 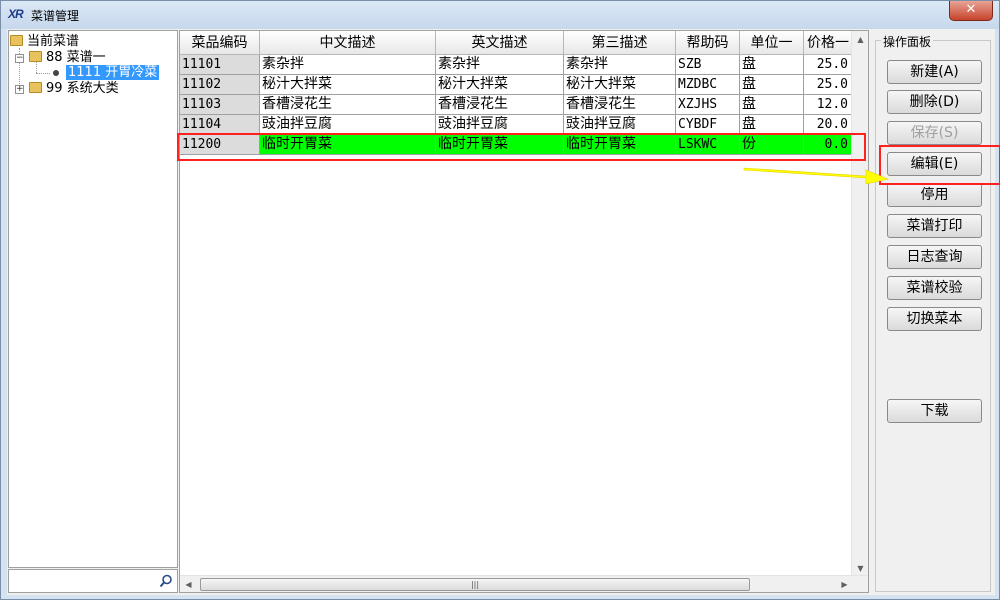 What do you see at coordinates (19, 58) in the screenshot?
I see `collapse-icon: −` at bounding box center [19, 58].